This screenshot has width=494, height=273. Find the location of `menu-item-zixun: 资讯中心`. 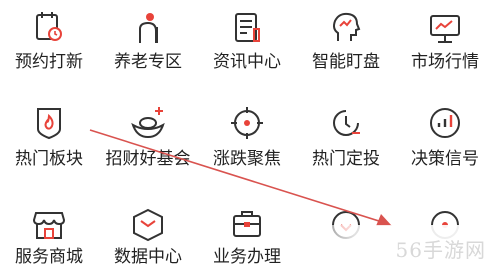

menu-item-zixun: 资讯中心 is located at coordinates (247, 45).